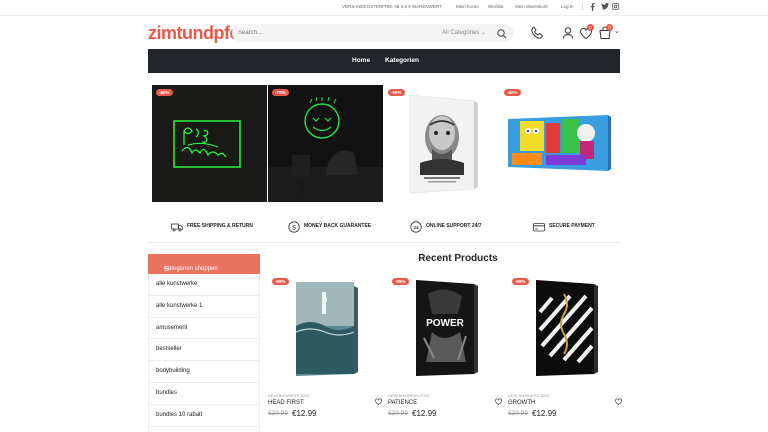 This screenshot has height=432, width=768. I want to click on my-account-link: Mein Konto, so click(467, 6).